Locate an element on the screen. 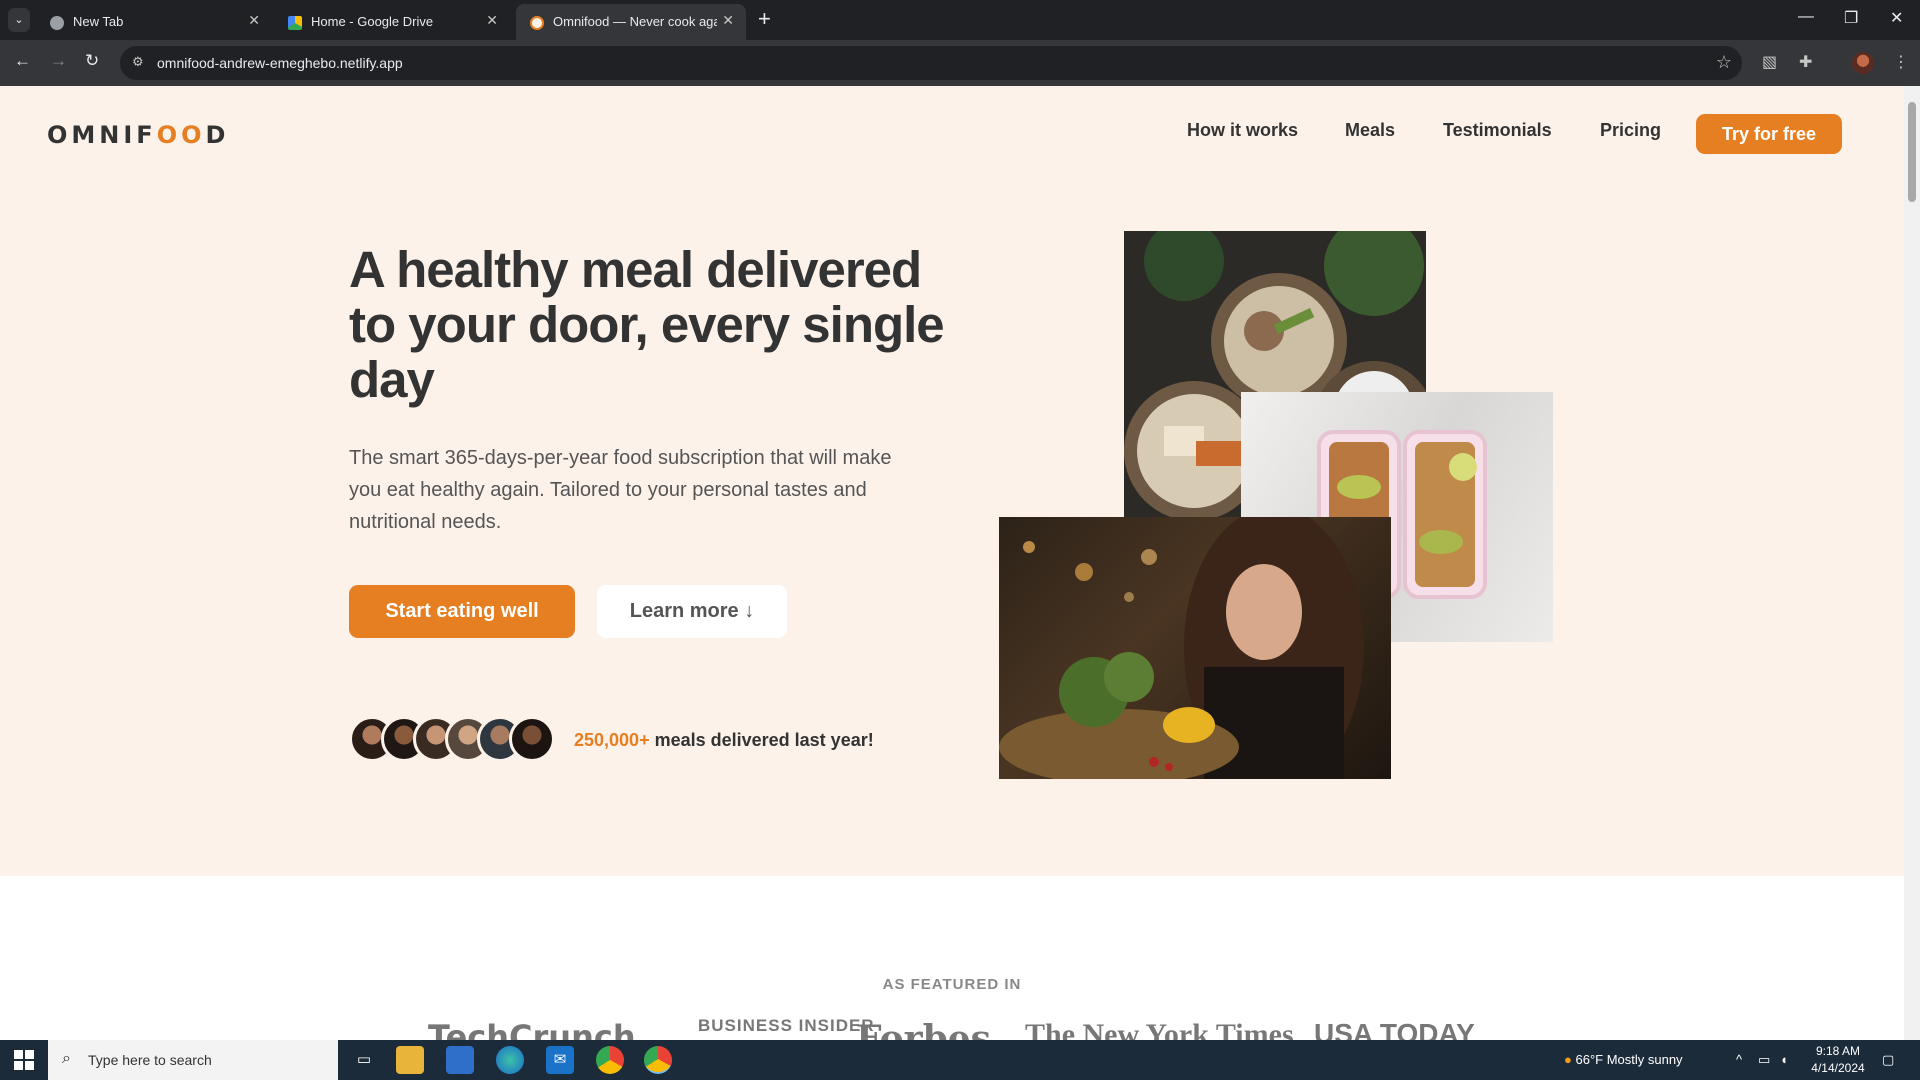 The image size is (1920, 1080). customer-avatar is located at coordinates (532, 739).